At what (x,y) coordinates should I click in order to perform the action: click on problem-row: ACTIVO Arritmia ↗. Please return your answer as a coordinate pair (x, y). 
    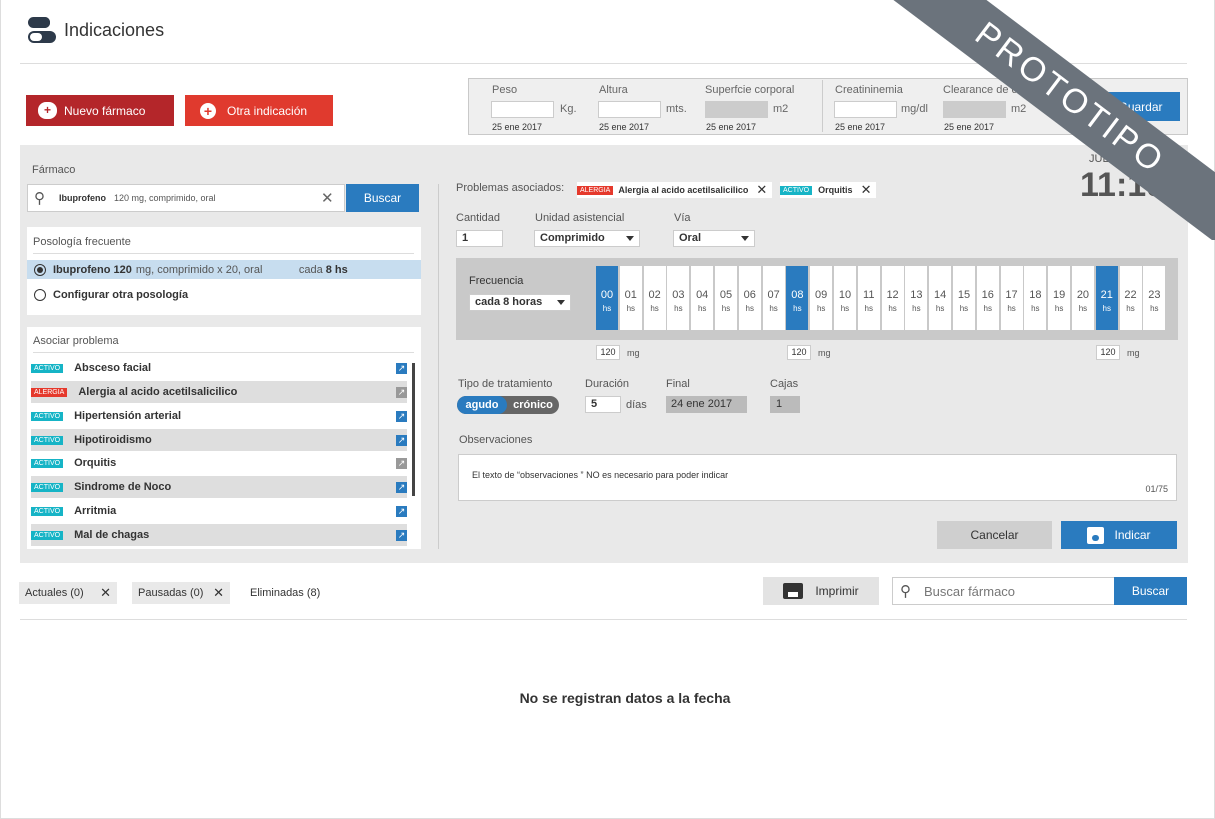
    Looking at the image, I should click on (219, 511).